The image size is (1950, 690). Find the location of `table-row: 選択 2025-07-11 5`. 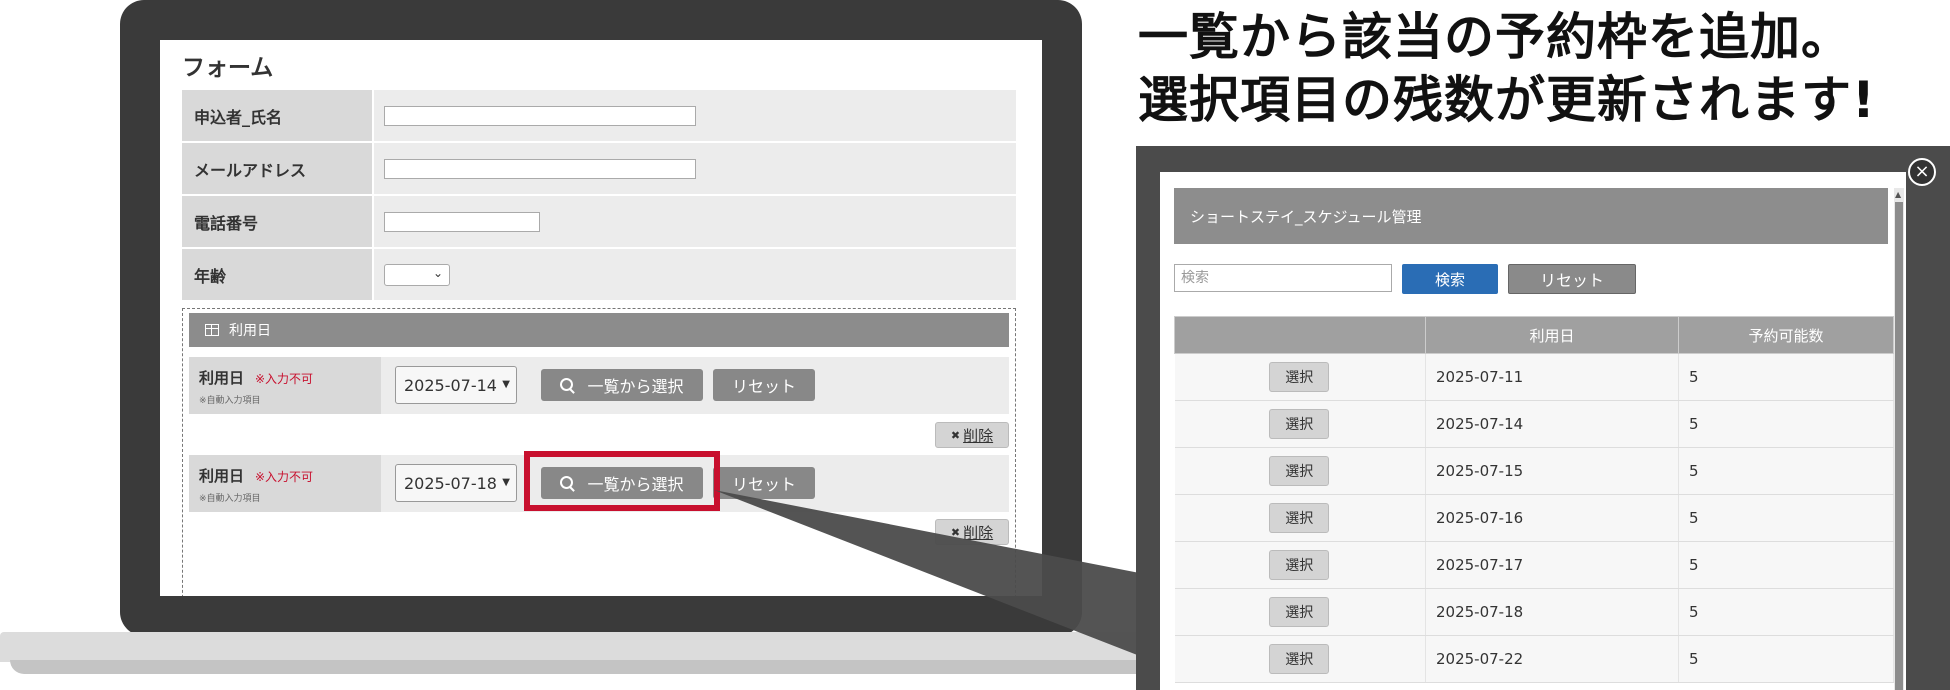

table-row: 選択 2025-07-11 5 is located at coordinates (1534, 377).